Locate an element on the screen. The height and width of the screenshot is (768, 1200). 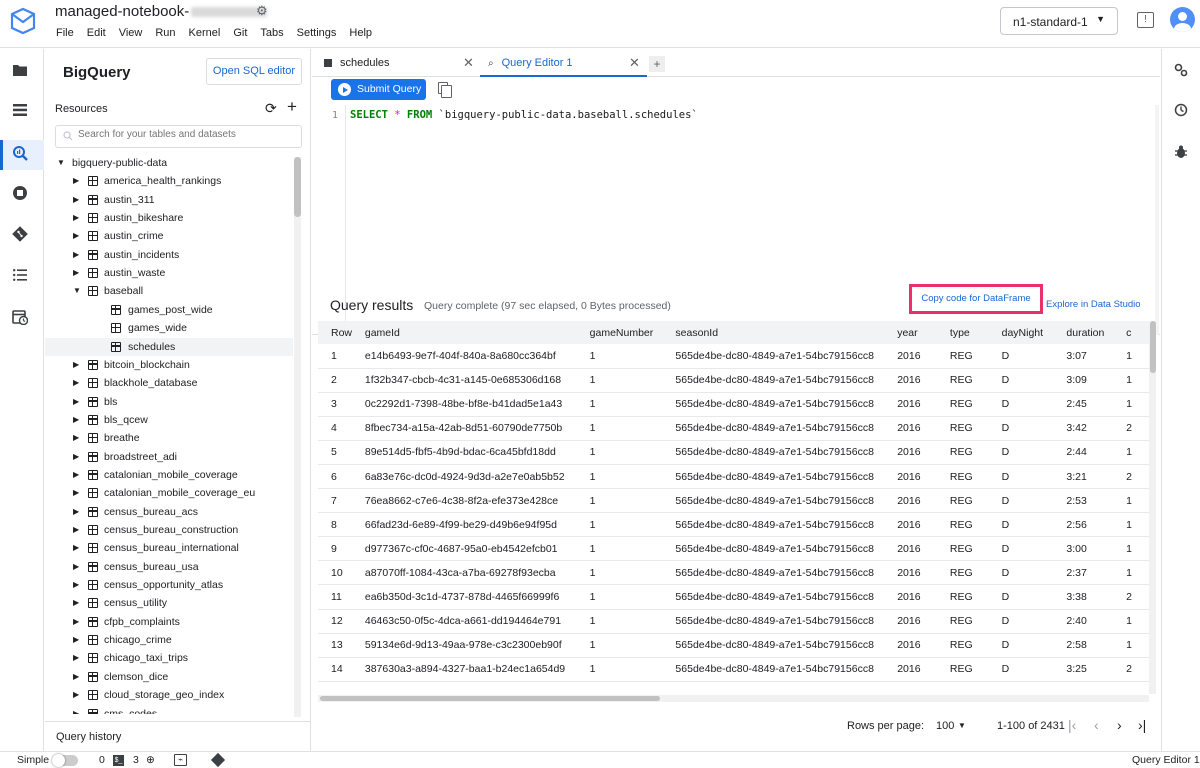
menu-help: Help is located at coordinates (360, 33).